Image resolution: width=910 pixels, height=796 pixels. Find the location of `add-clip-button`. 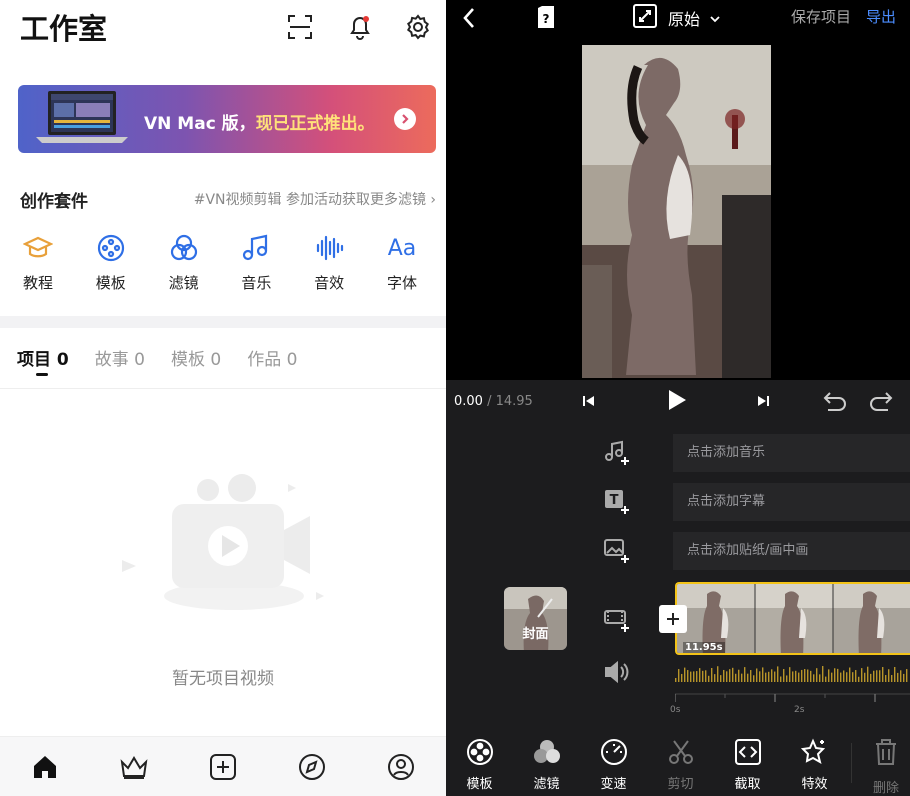

add-clip-button is located at coordinates (673, 619).